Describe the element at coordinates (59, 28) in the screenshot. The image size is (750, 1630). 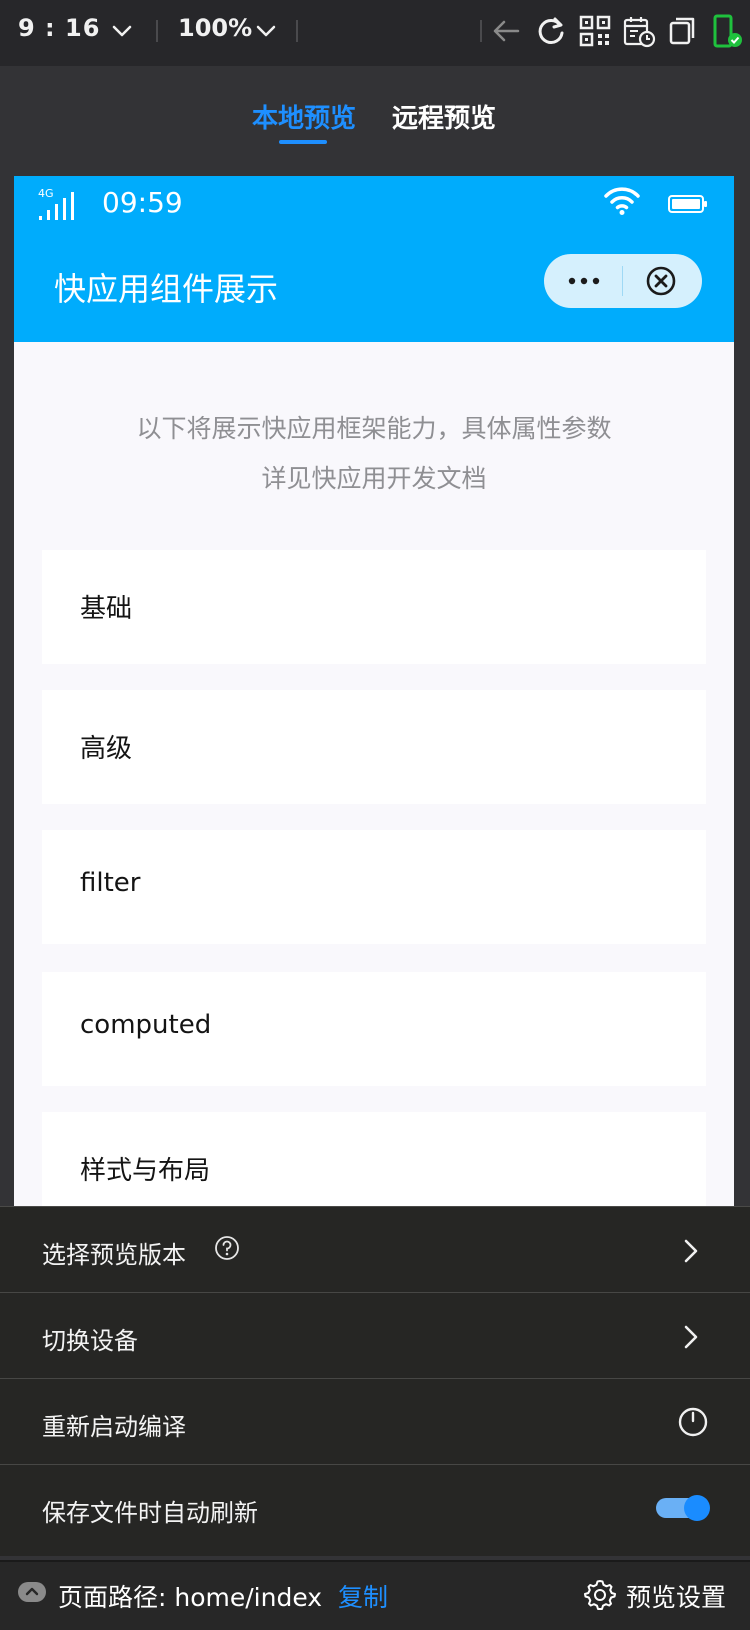
I see `timer-display: 9 : 16` at that location.